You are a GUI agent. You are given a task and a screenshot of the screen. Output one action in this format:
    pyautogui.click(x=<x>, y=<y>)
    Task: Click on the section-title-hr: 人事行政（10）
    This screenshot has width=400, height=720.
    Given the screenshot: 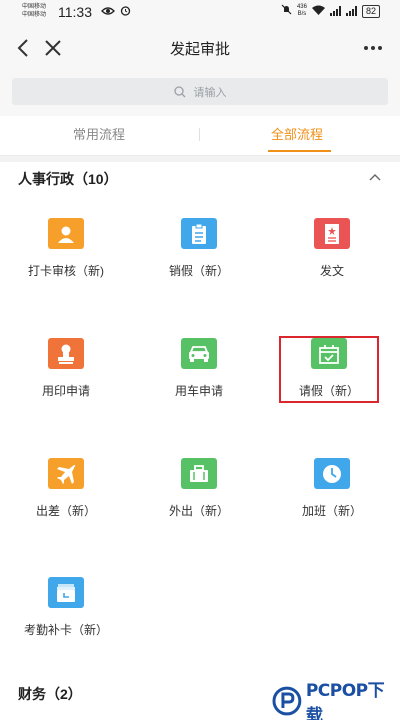 What is the action you would take?
    pyautogui.click(x=68, y=179)
    